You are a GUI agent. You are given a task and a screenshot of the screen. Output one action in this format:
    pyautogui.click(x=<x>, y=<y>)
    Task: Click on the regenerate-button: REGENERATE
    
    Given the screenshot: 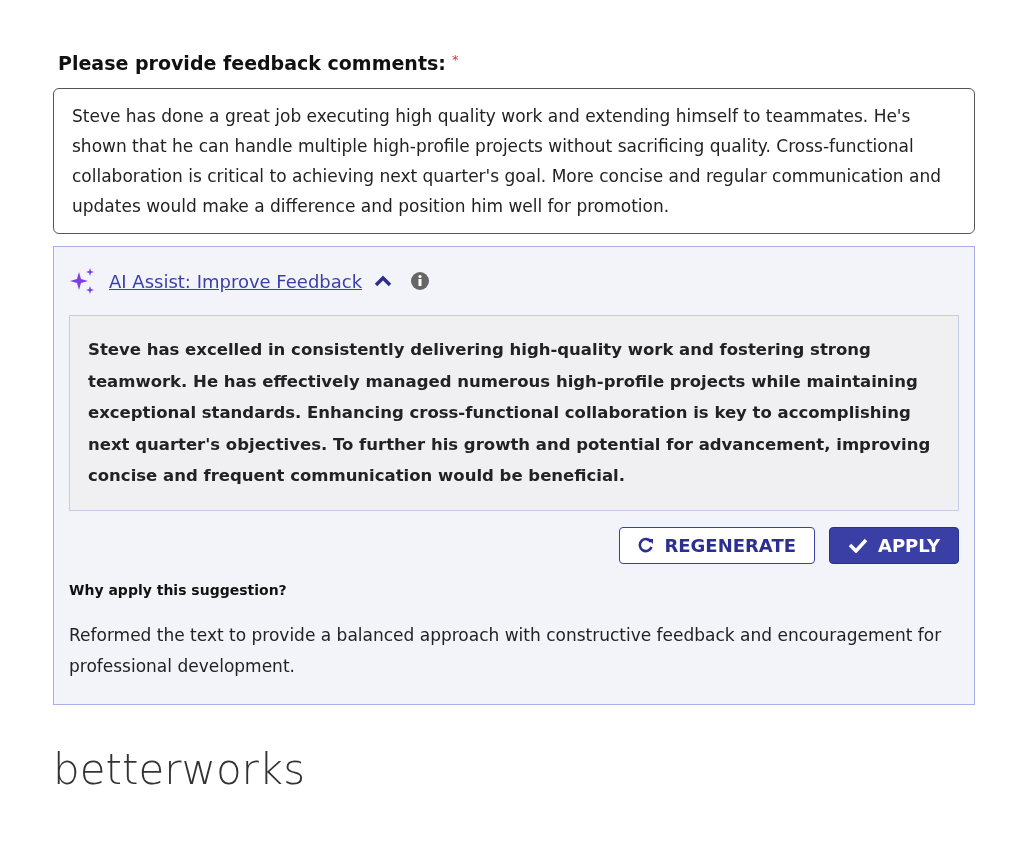 What is the action you would take?
    pyautogui.click(x=717, y=545)
    